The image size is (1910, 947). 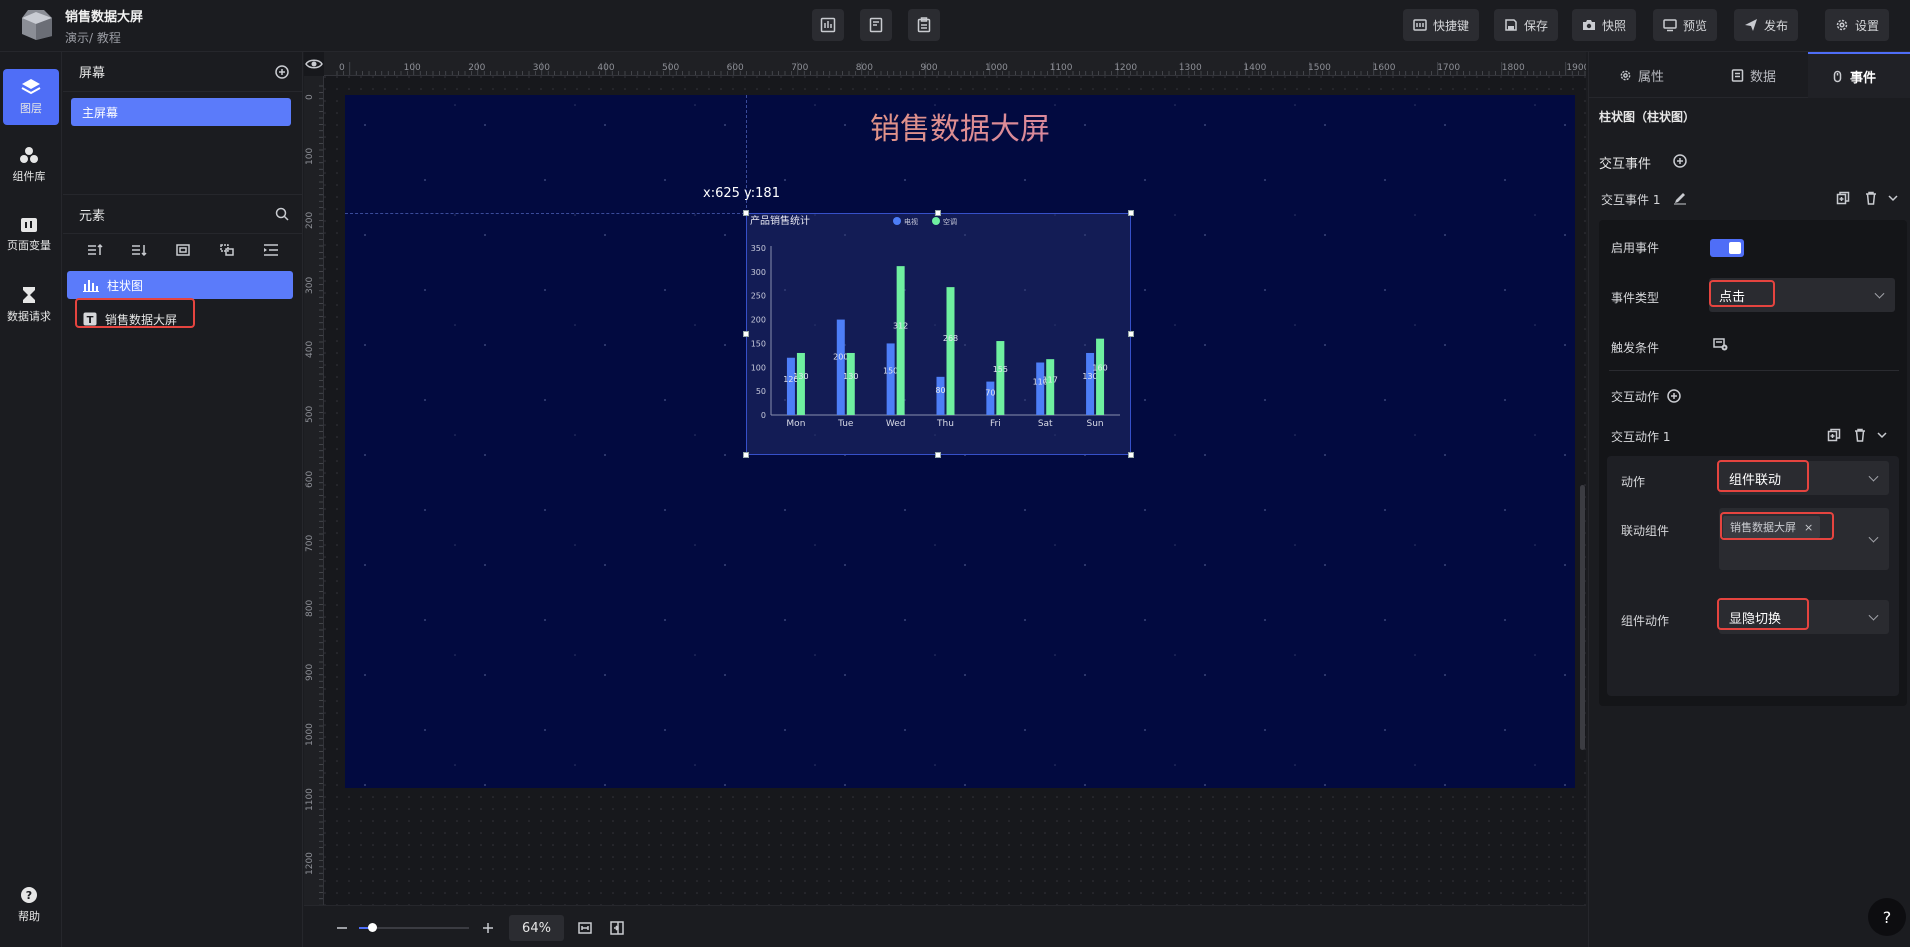 I want to click on nav-help: ? 帮助, so click(x=29, y=905).